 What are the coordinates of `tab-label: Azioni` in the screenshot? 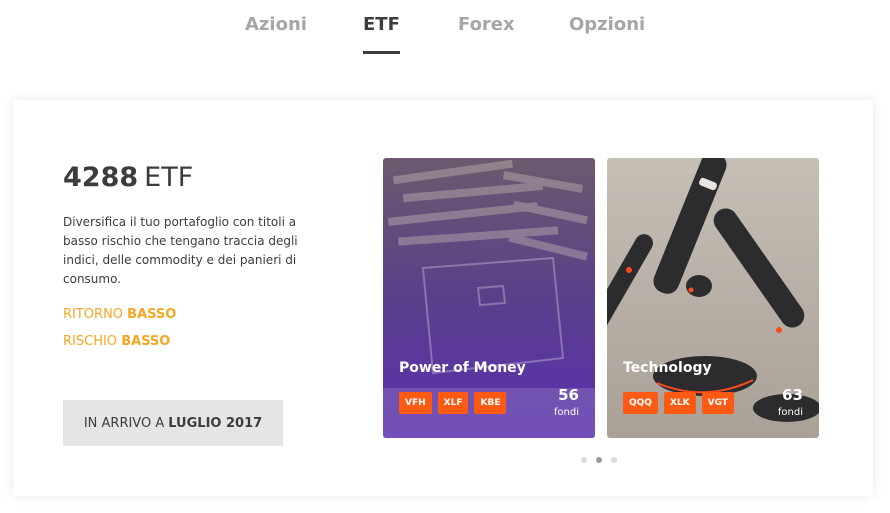 It's located at (276, 24).